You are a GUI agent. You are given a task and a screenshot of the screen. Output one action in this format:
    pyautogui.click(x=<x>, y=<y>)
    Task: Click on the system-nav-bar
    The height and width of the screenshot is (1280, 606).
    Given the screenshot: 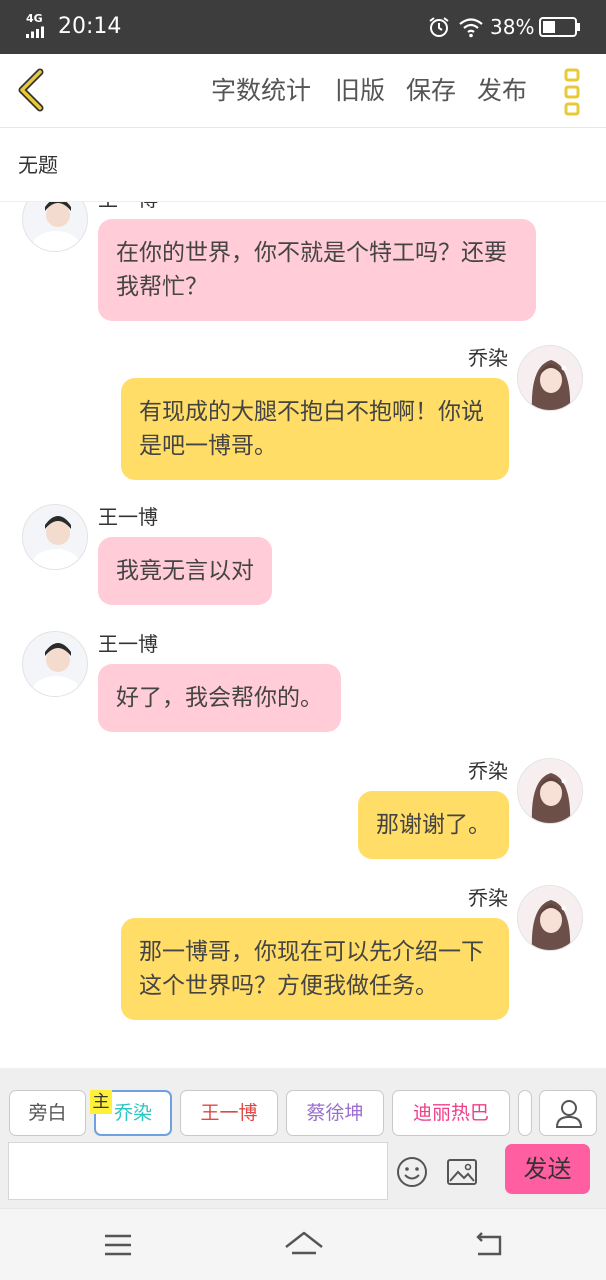 What is the action you would take?
    pyautogui.click(x=303, y=1244)
    